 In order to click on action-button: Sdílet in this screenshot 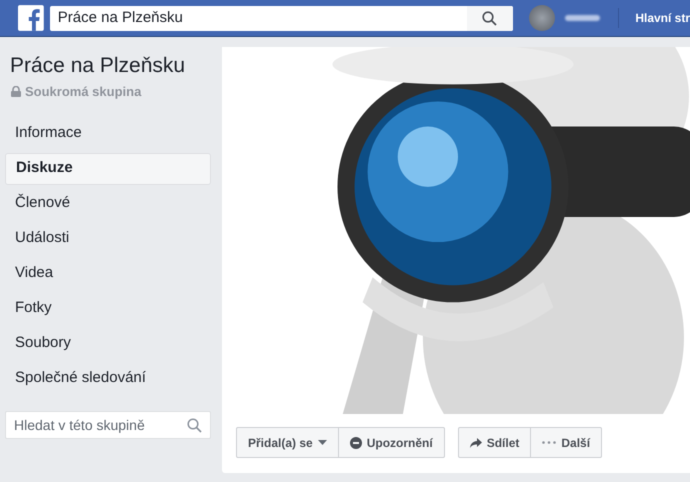, I will do `click(495, 442)`.